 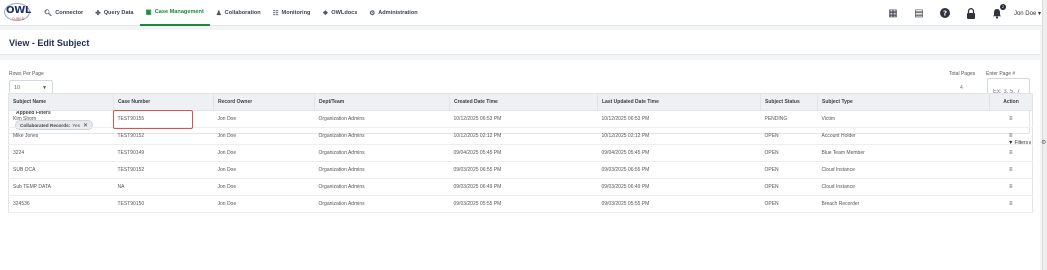 I want to click on nav-monitoring-label: Monitoring, so click(x=296, y=12).